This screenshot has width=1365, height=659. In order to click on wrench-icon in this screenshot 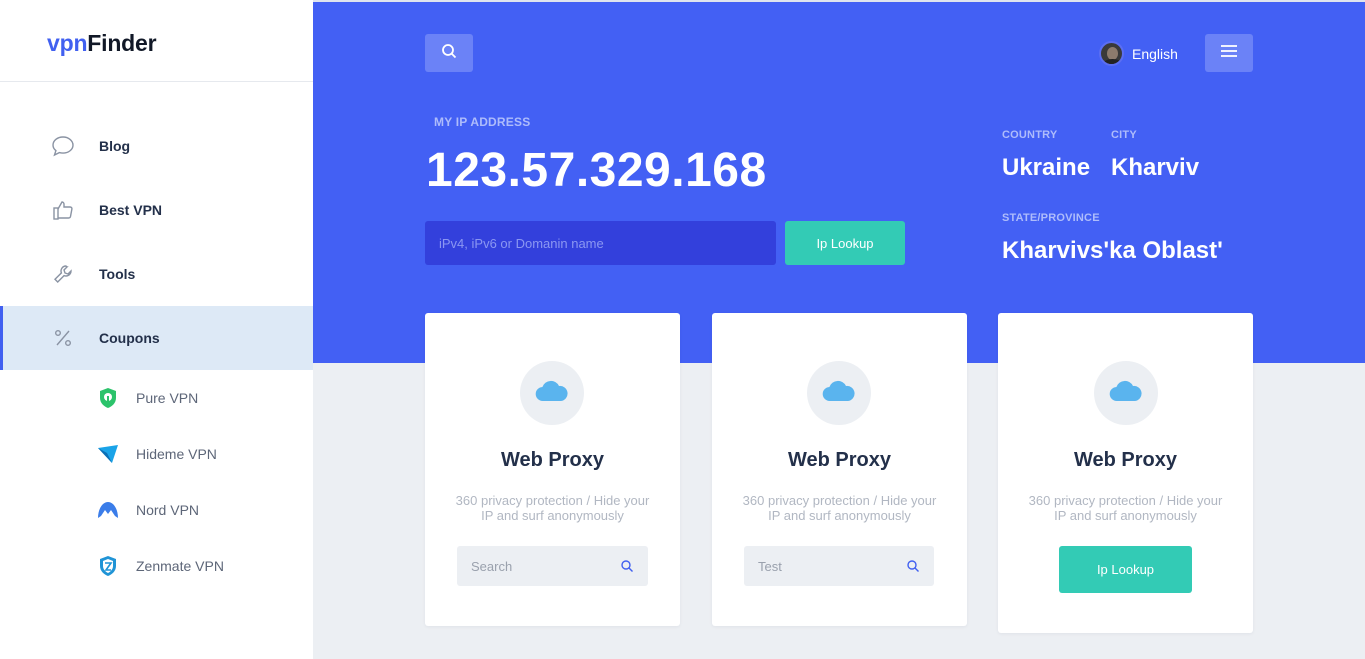, I will do `click(63, 274)`.